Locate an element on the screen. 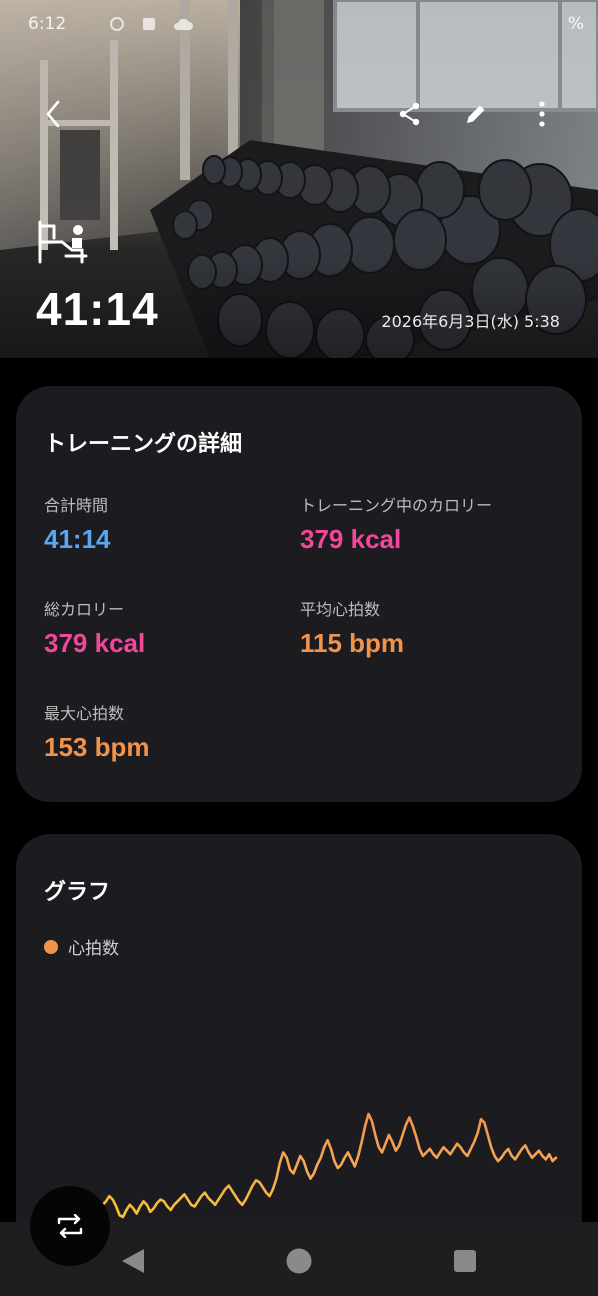  share-button is located at coordinates (410, 114).